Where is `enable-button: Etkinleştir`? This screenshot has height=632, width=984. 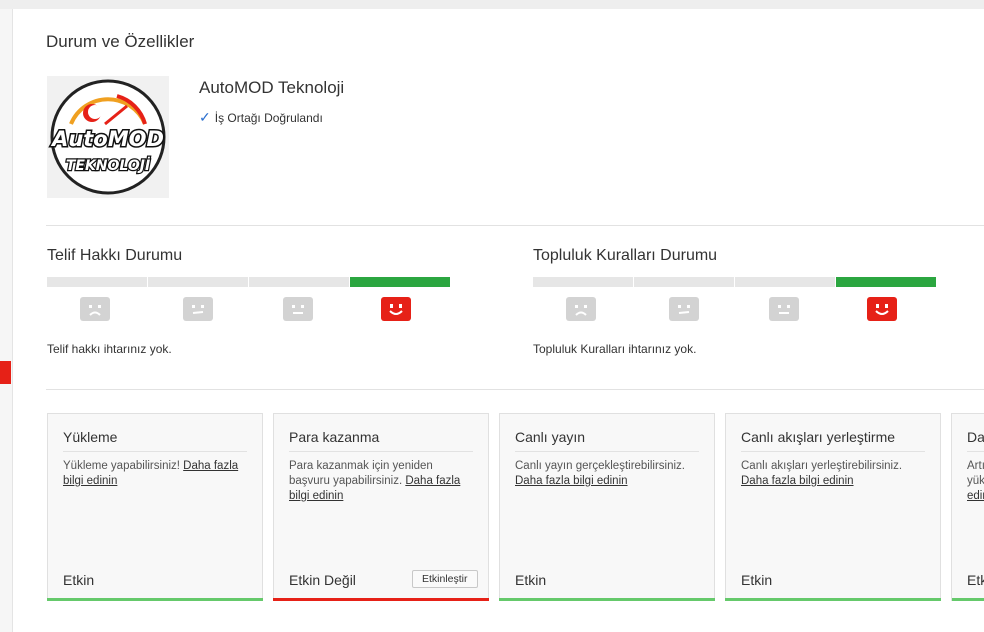
enable-button: Etkinleştir is located at coordinates (445, 579).